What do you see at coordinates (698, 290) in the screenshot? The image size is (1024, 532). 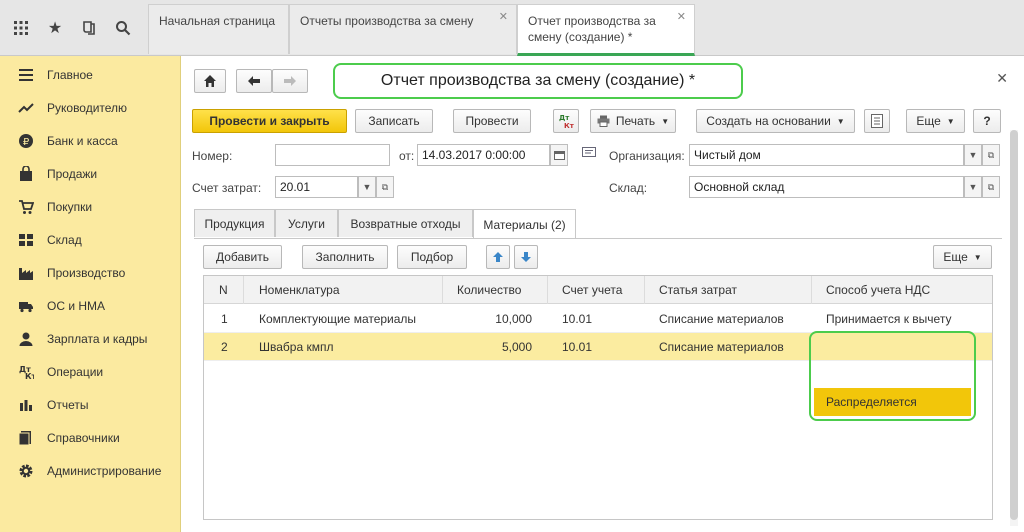 I see `column-header: Статья затрат` at bounding box center [698, 290].